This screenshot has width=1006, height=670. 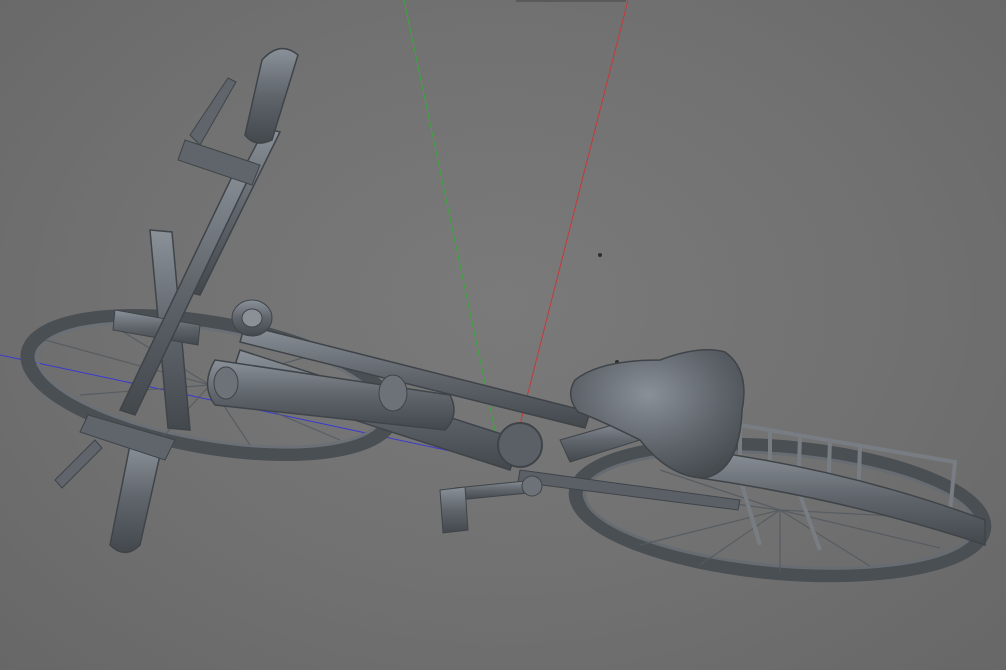 What do you see at coordinates (454, 510) in the screenshot?
I see `pedal` at bounding box center [454, 510].